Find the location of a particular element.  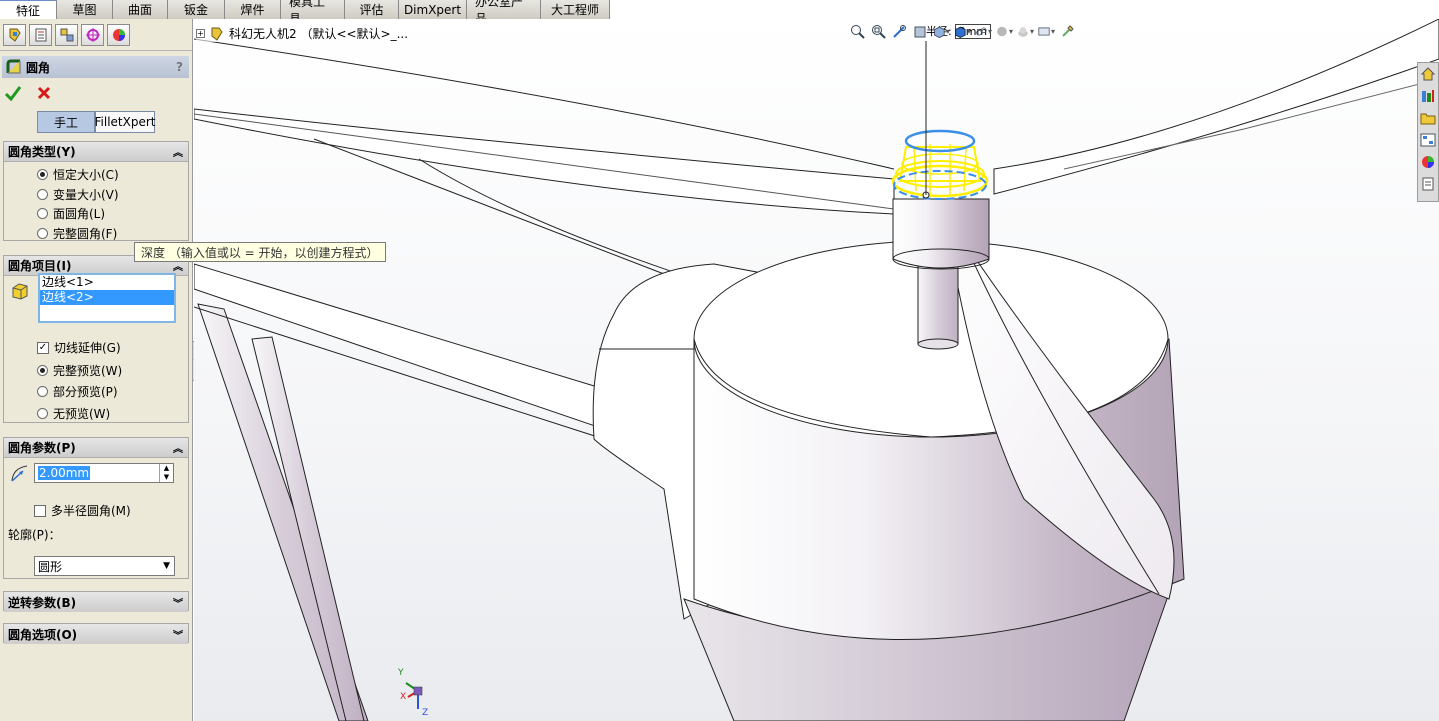

part-icon is located at coordinates (217, 34).